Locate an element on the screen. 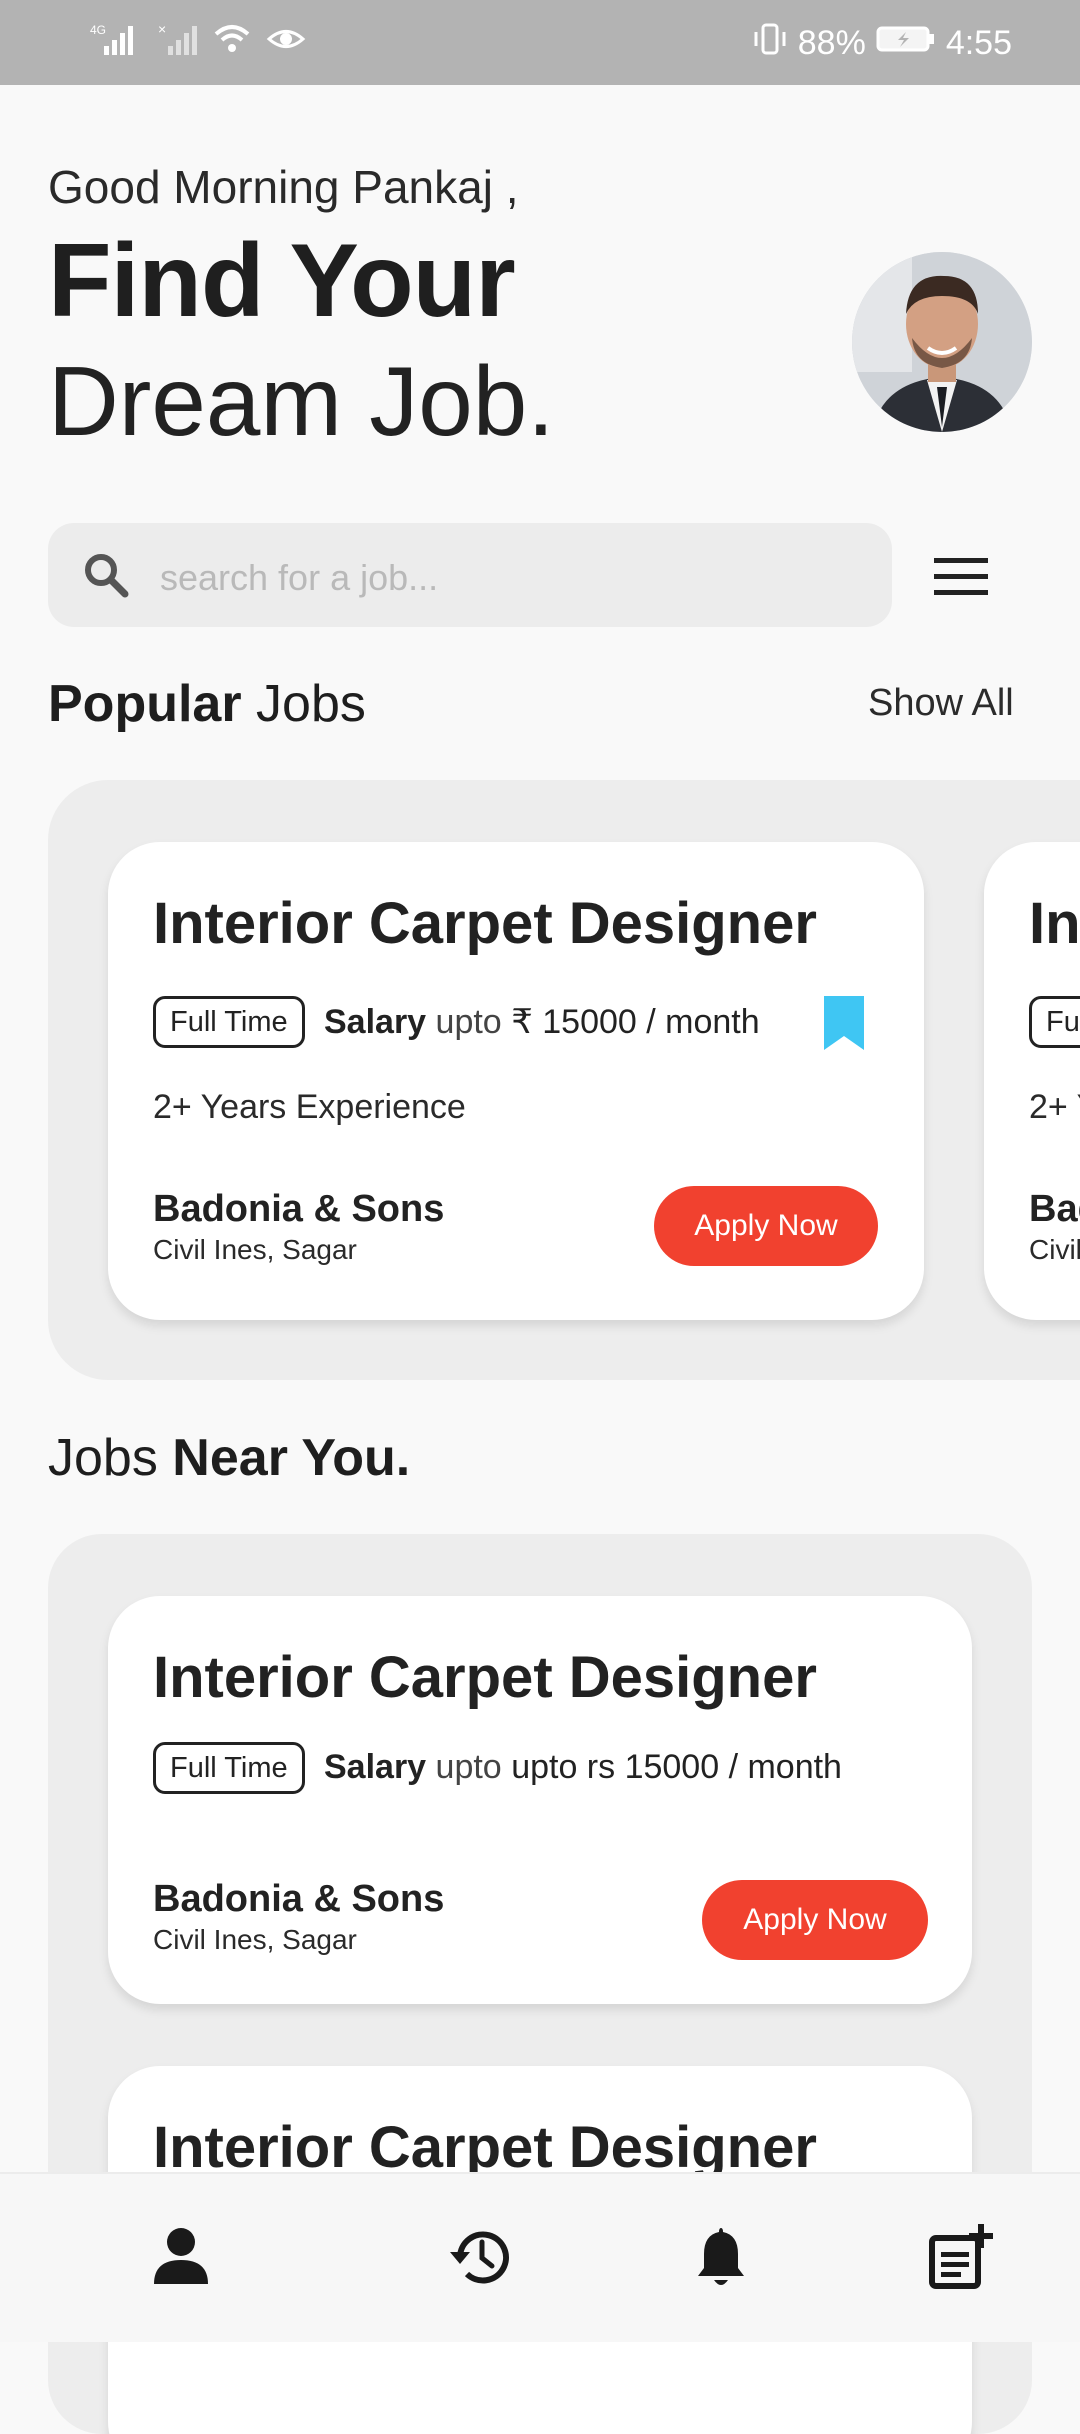 Image resolution: width=1080 pixels, height=2434 pixels. bookmark-icon is located at coordinates (844, 1023).